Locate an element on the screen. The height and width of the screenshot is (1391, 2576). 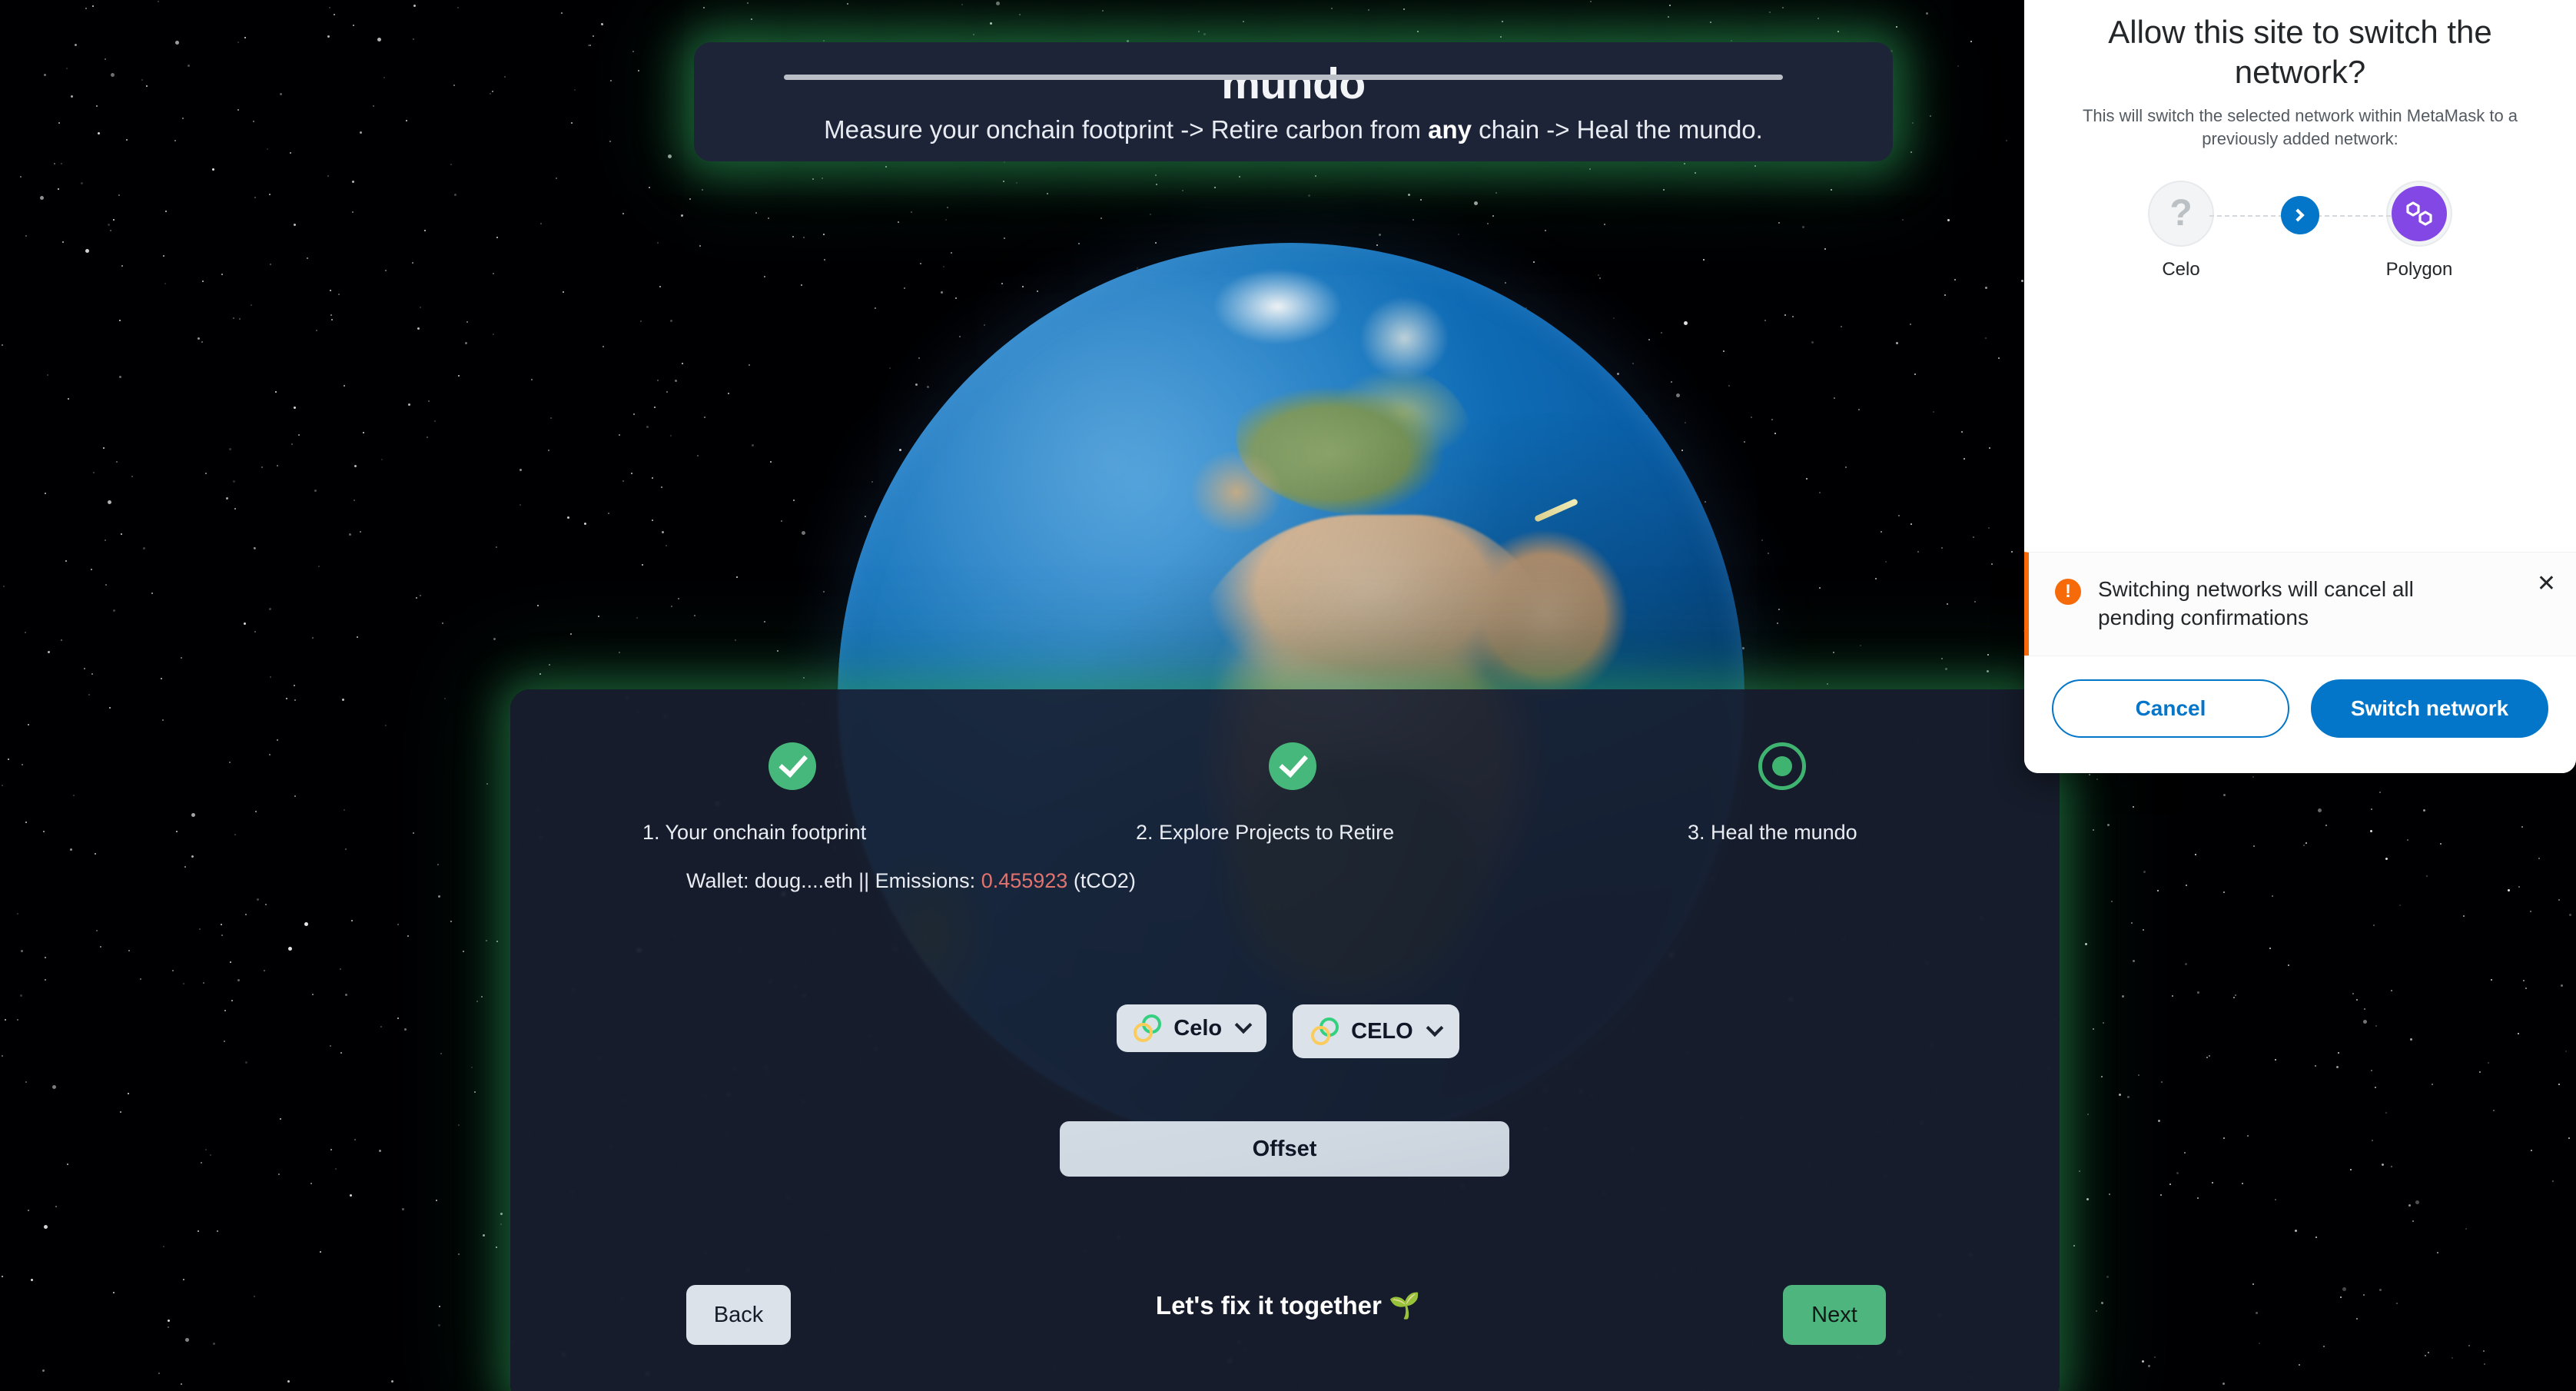
metamask-action-row: Cancel Switch network is located at coordinates (2300, 714).